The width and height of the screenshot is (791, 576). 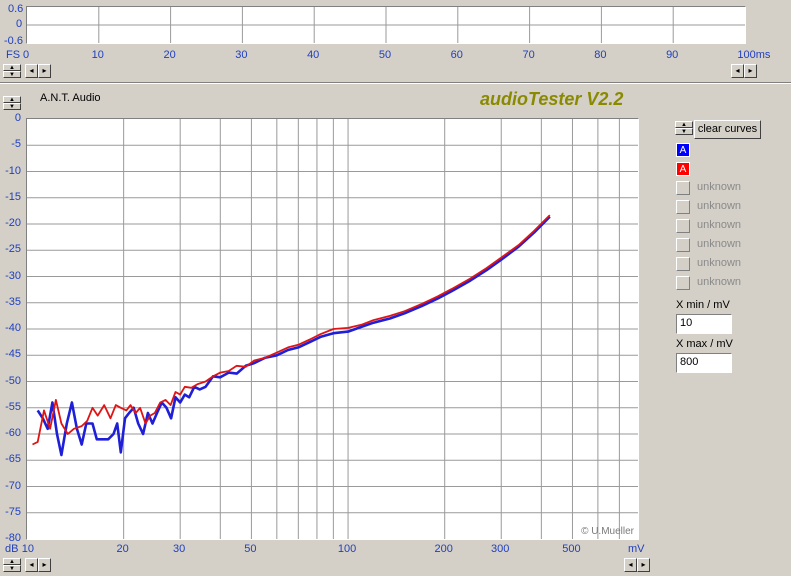 I want to click on y-tick-label: -40, so click(x=13, y=328).